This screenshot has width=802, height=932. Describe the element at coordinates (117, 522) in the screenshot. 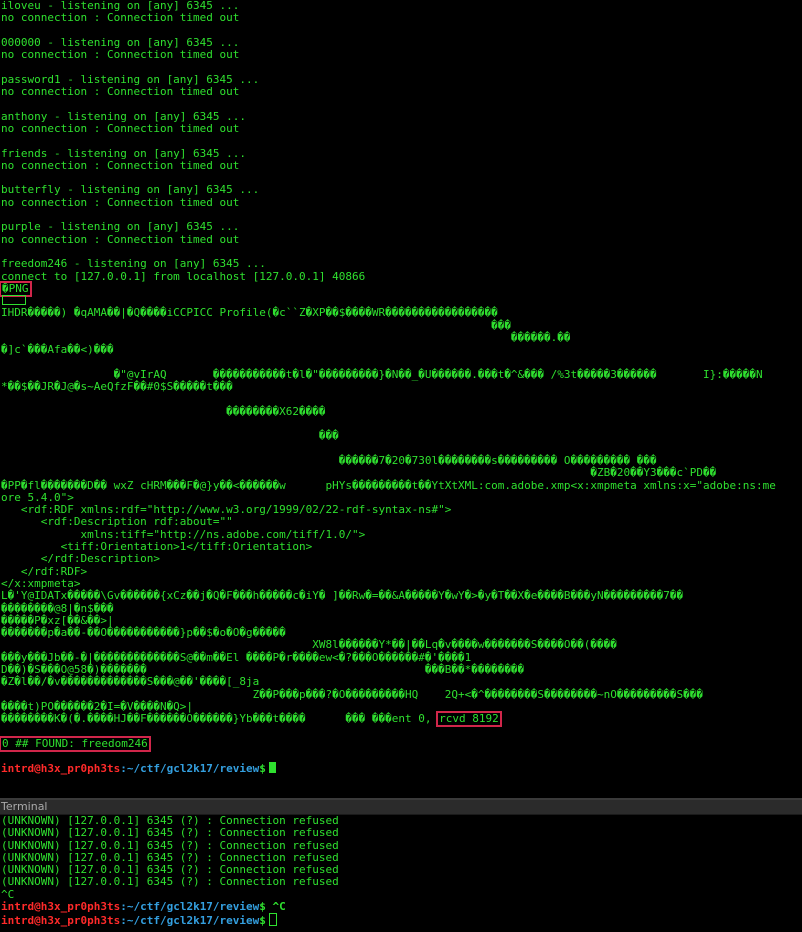

I see `binary-line: <rdf:Description rdf:about=""` at that location.